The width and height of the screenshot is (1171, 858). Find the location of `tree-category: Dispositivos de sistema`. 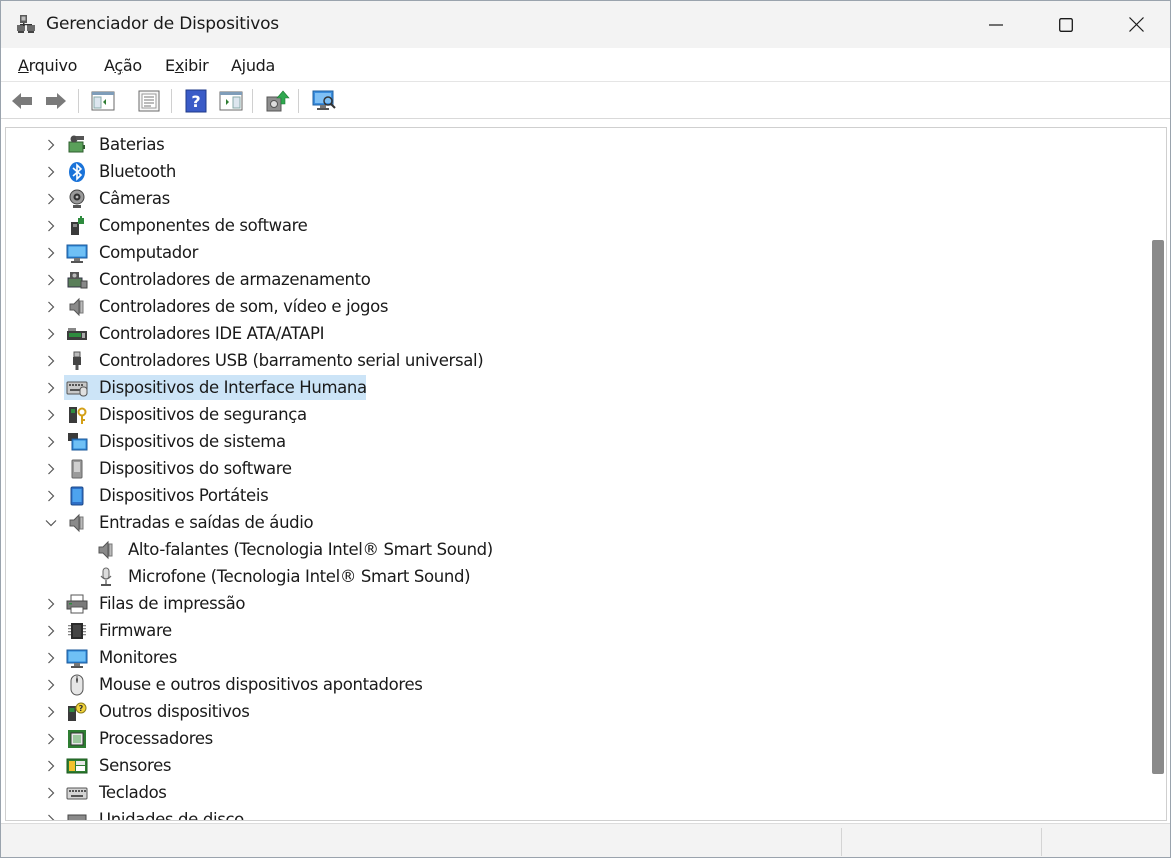

tree-category: Dispositivos de sistema is located at coordinates (576, 441).